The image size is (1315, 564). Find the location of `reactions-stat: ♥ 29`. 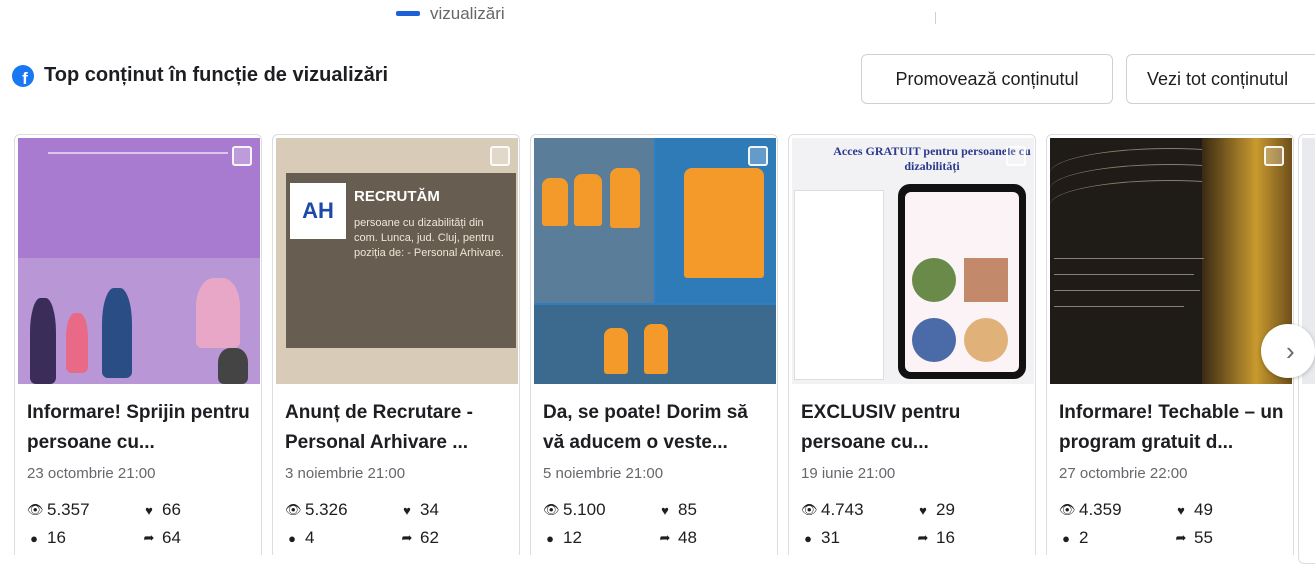

reactions-stat: ♥ 29 is located at coordinates (935, 510).